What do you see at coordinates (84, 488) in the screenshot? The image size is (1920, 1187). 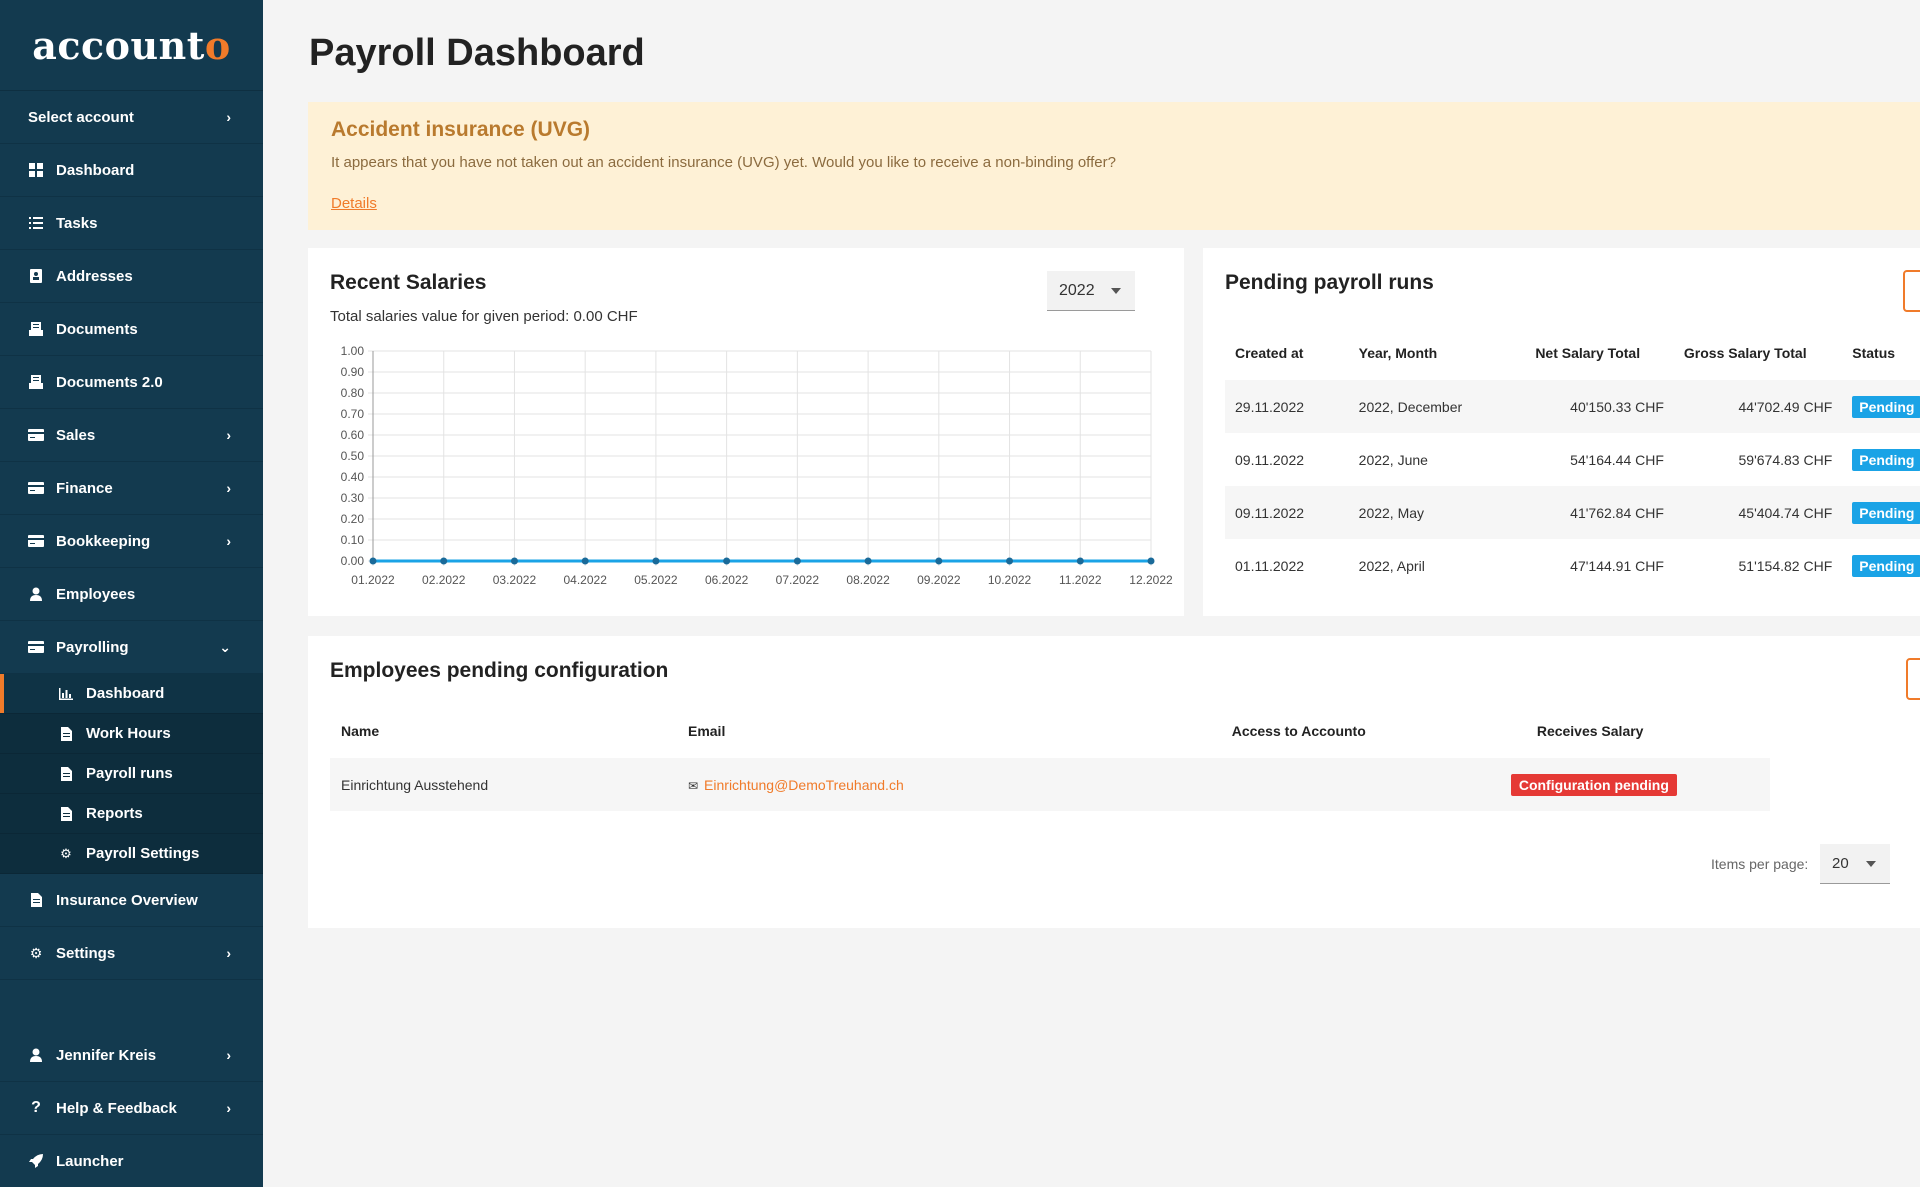 I see `sidebar-item-label: Finance` at bounding box center [84, 488].